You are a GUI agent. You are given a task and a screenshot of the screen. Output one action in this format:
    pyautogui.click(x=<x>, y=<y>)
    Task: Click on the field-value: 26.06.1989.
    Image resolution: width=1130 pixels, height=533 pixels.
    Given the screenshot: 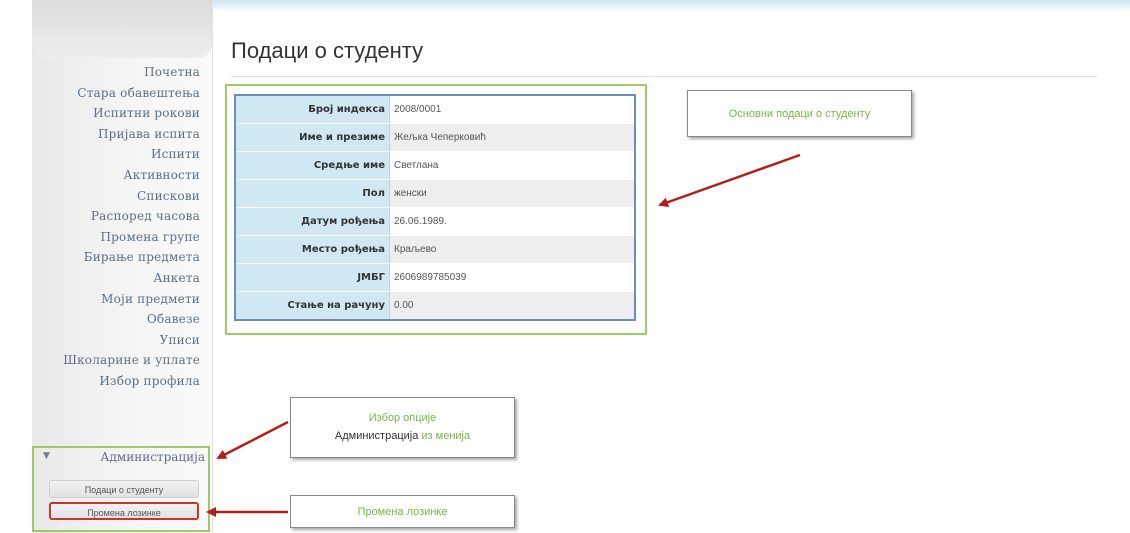 What is the action you would take?
    pyautogui.click(x=512, y=221)
    